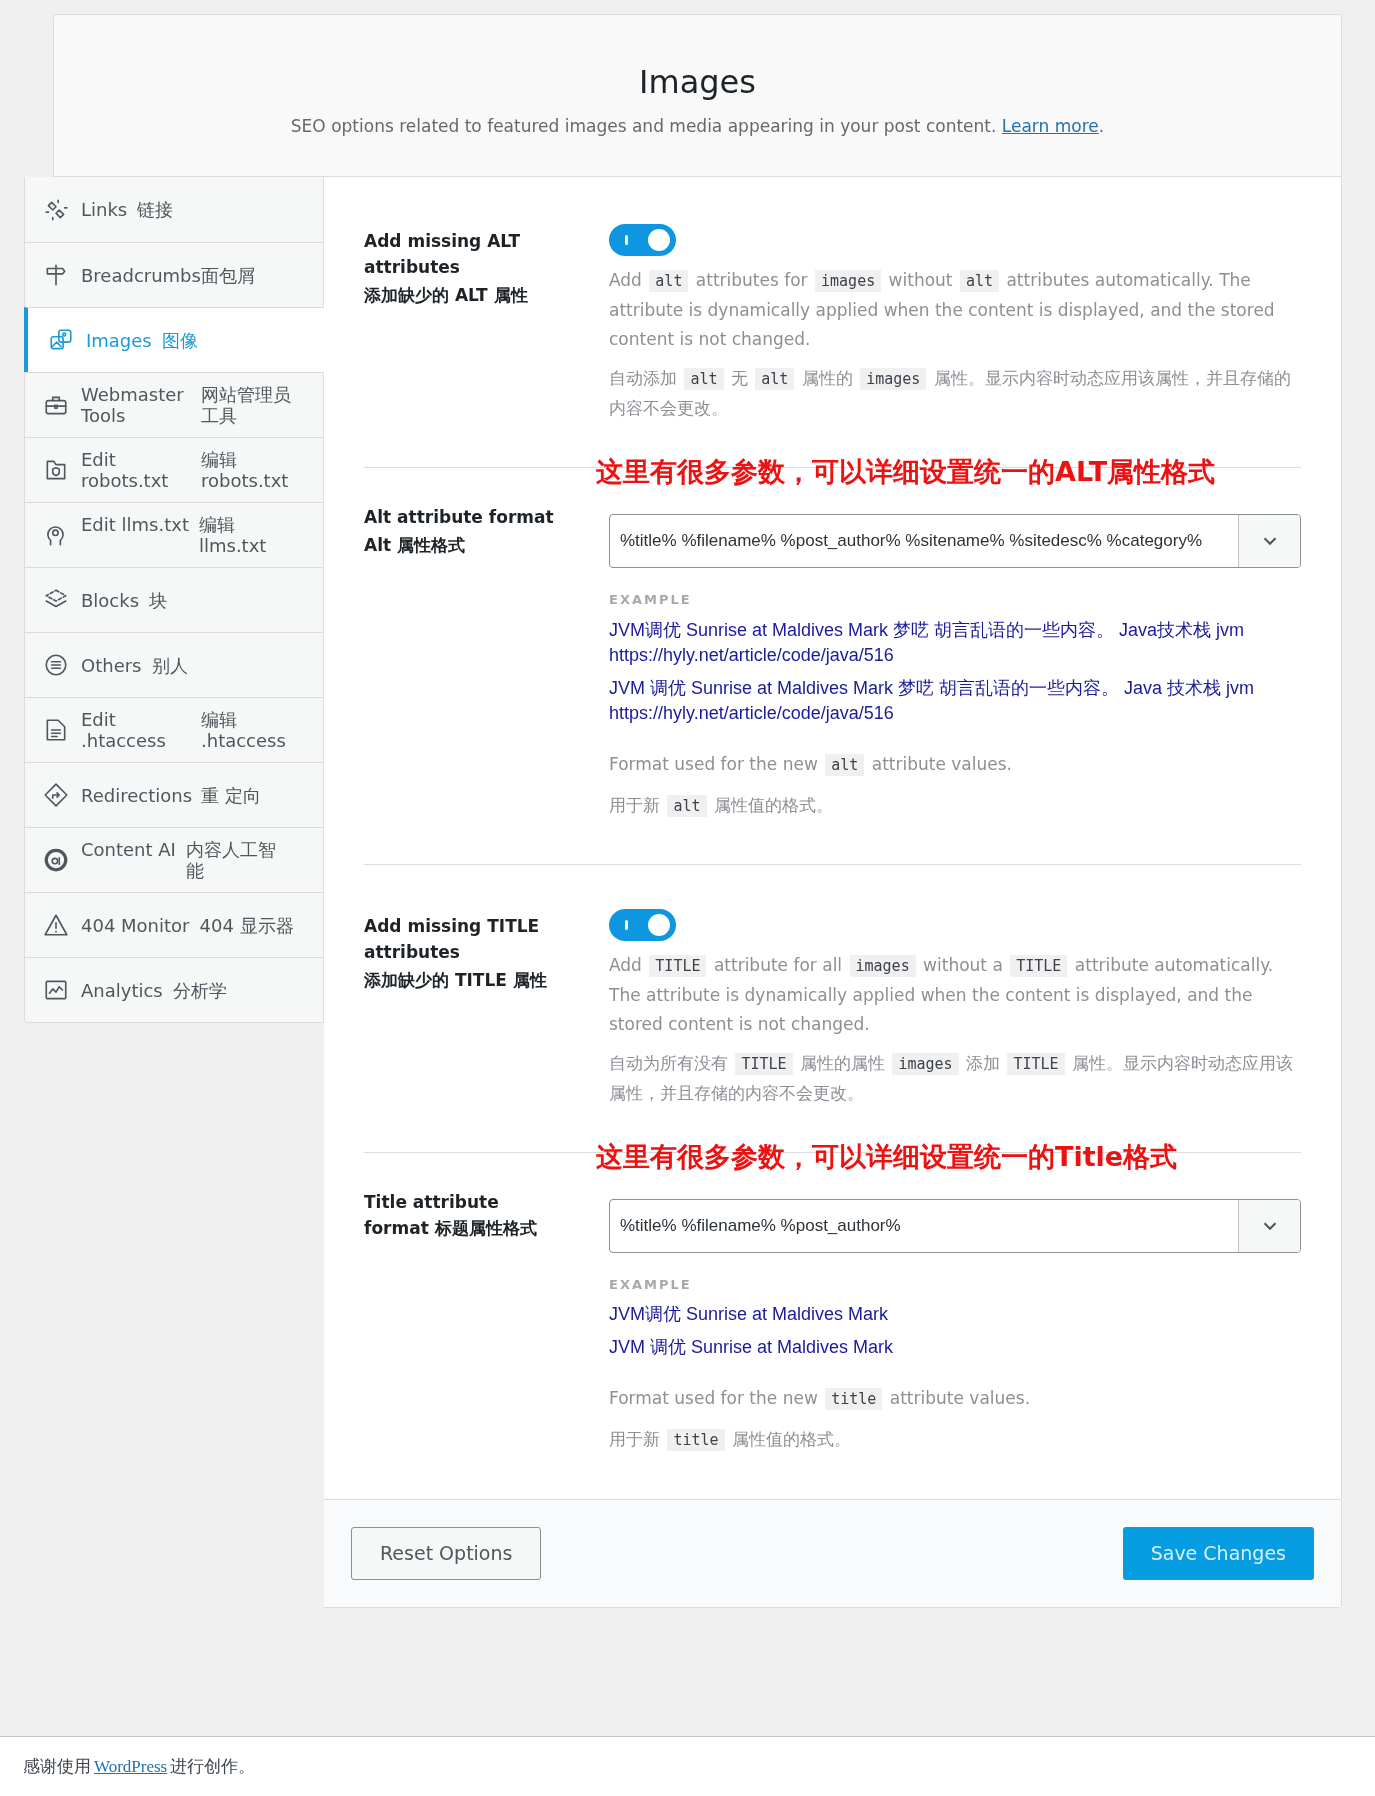 This screenshot has width=1375, height=1796. I want to click on sidebar-item: 404 Monitor 404 显示器, so click(174, 924).